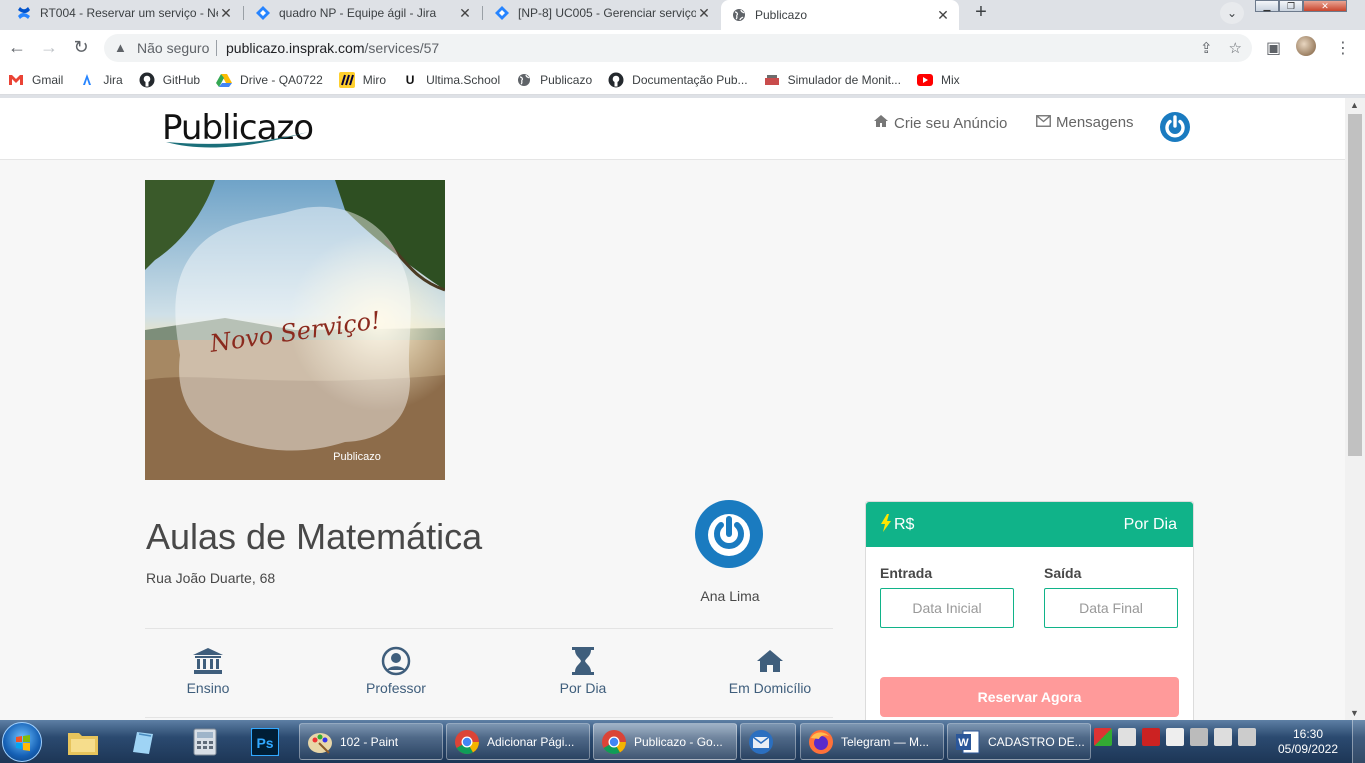 This screenshot has width=1365, height=763. What do you see at coordinates (1235, 48) in the screenshot?
I see `bookmark-star-icon: ☆` at bounding box center [1235, 48].